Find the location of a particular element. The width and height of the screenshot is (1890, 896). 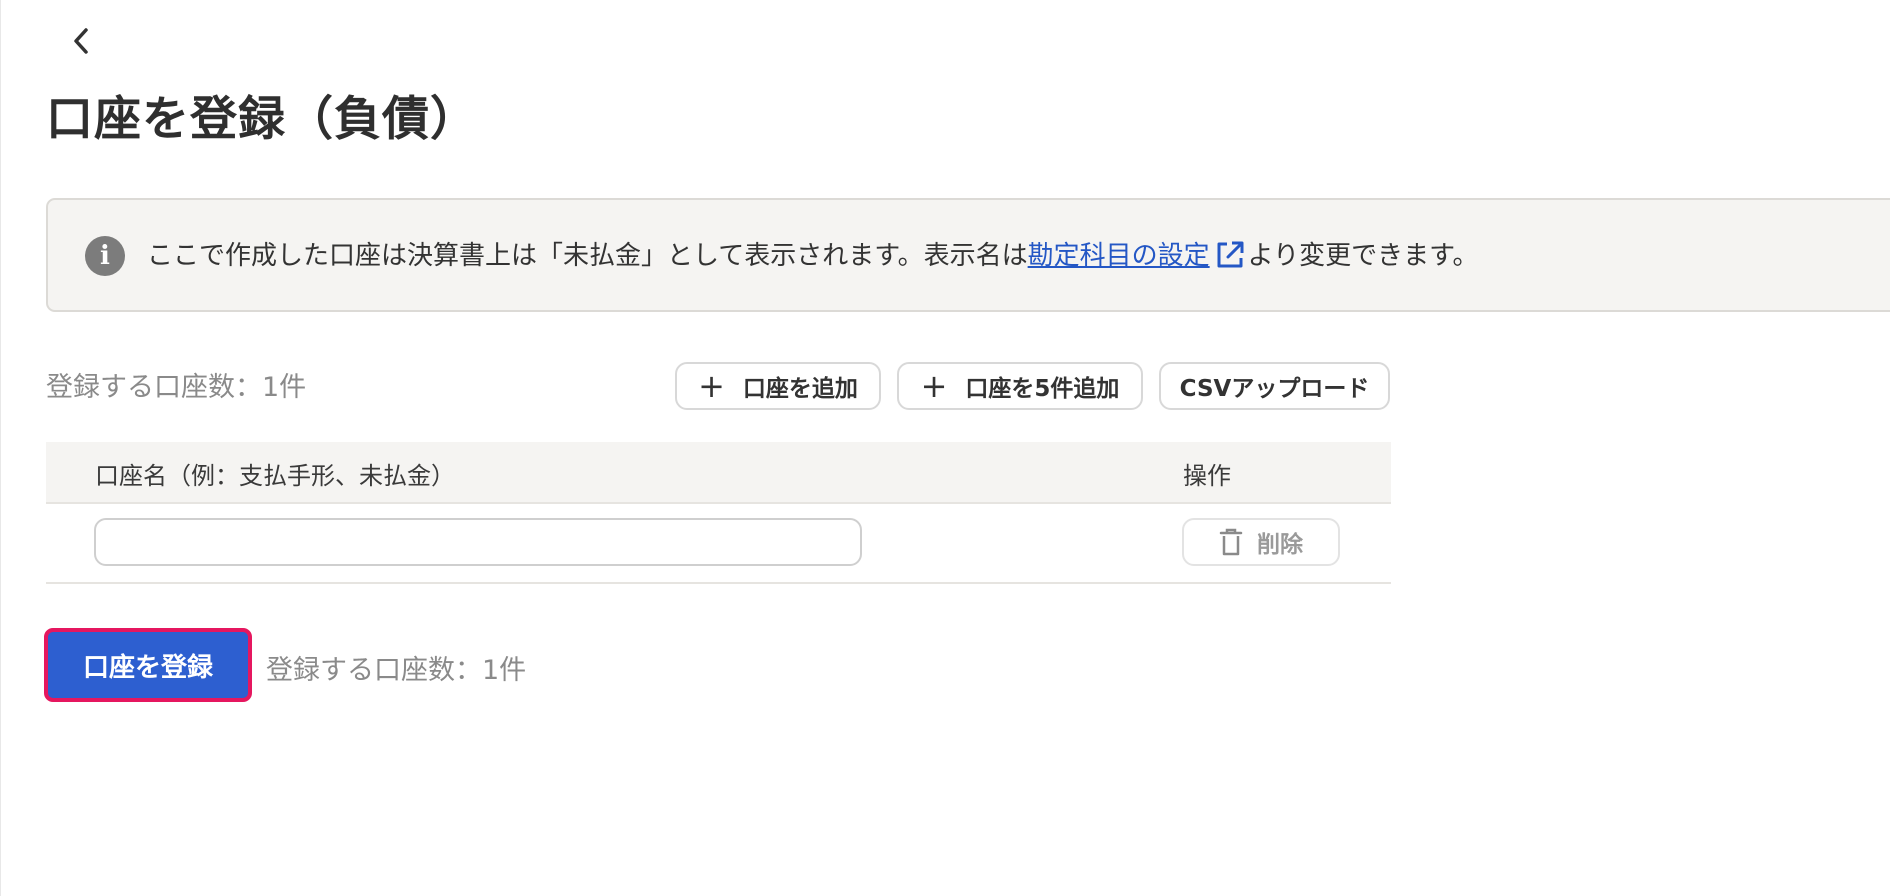

account-count-label: 登録する口座数：1件 is located at coordinates (176, 387).